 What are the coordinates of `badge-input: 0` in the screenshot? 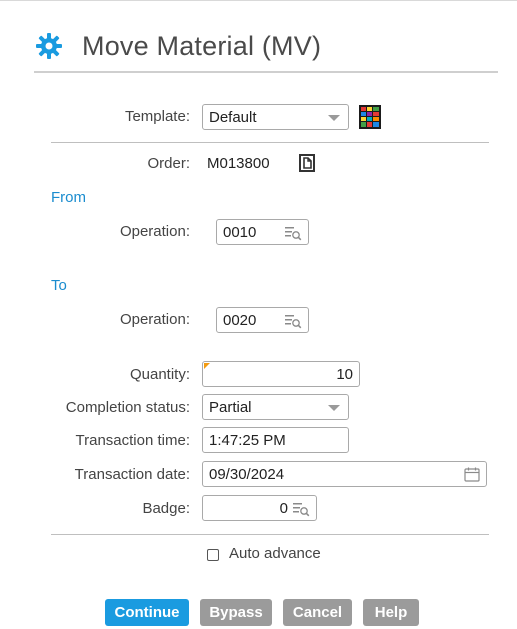 It's located at (259, 508).